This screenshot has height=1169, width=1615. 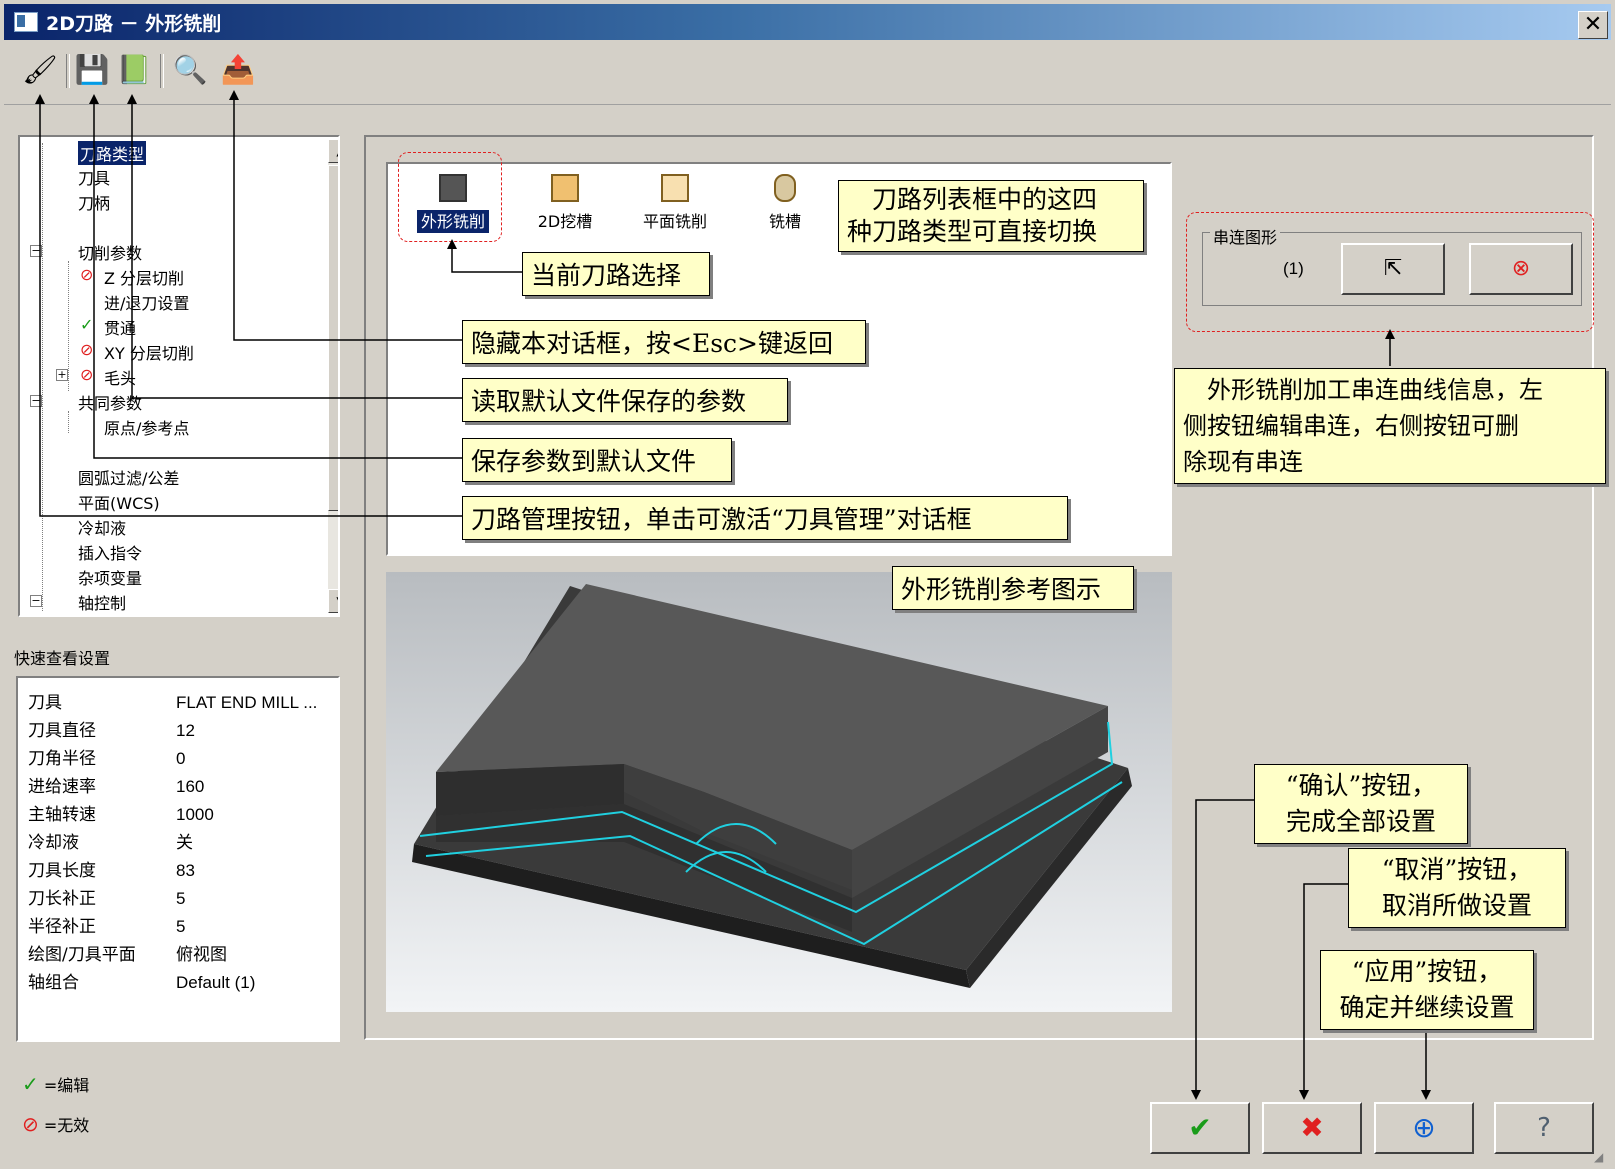 I want to click on note-read-default: 读取默认文件保存的参数, so click(x=625, y=400).